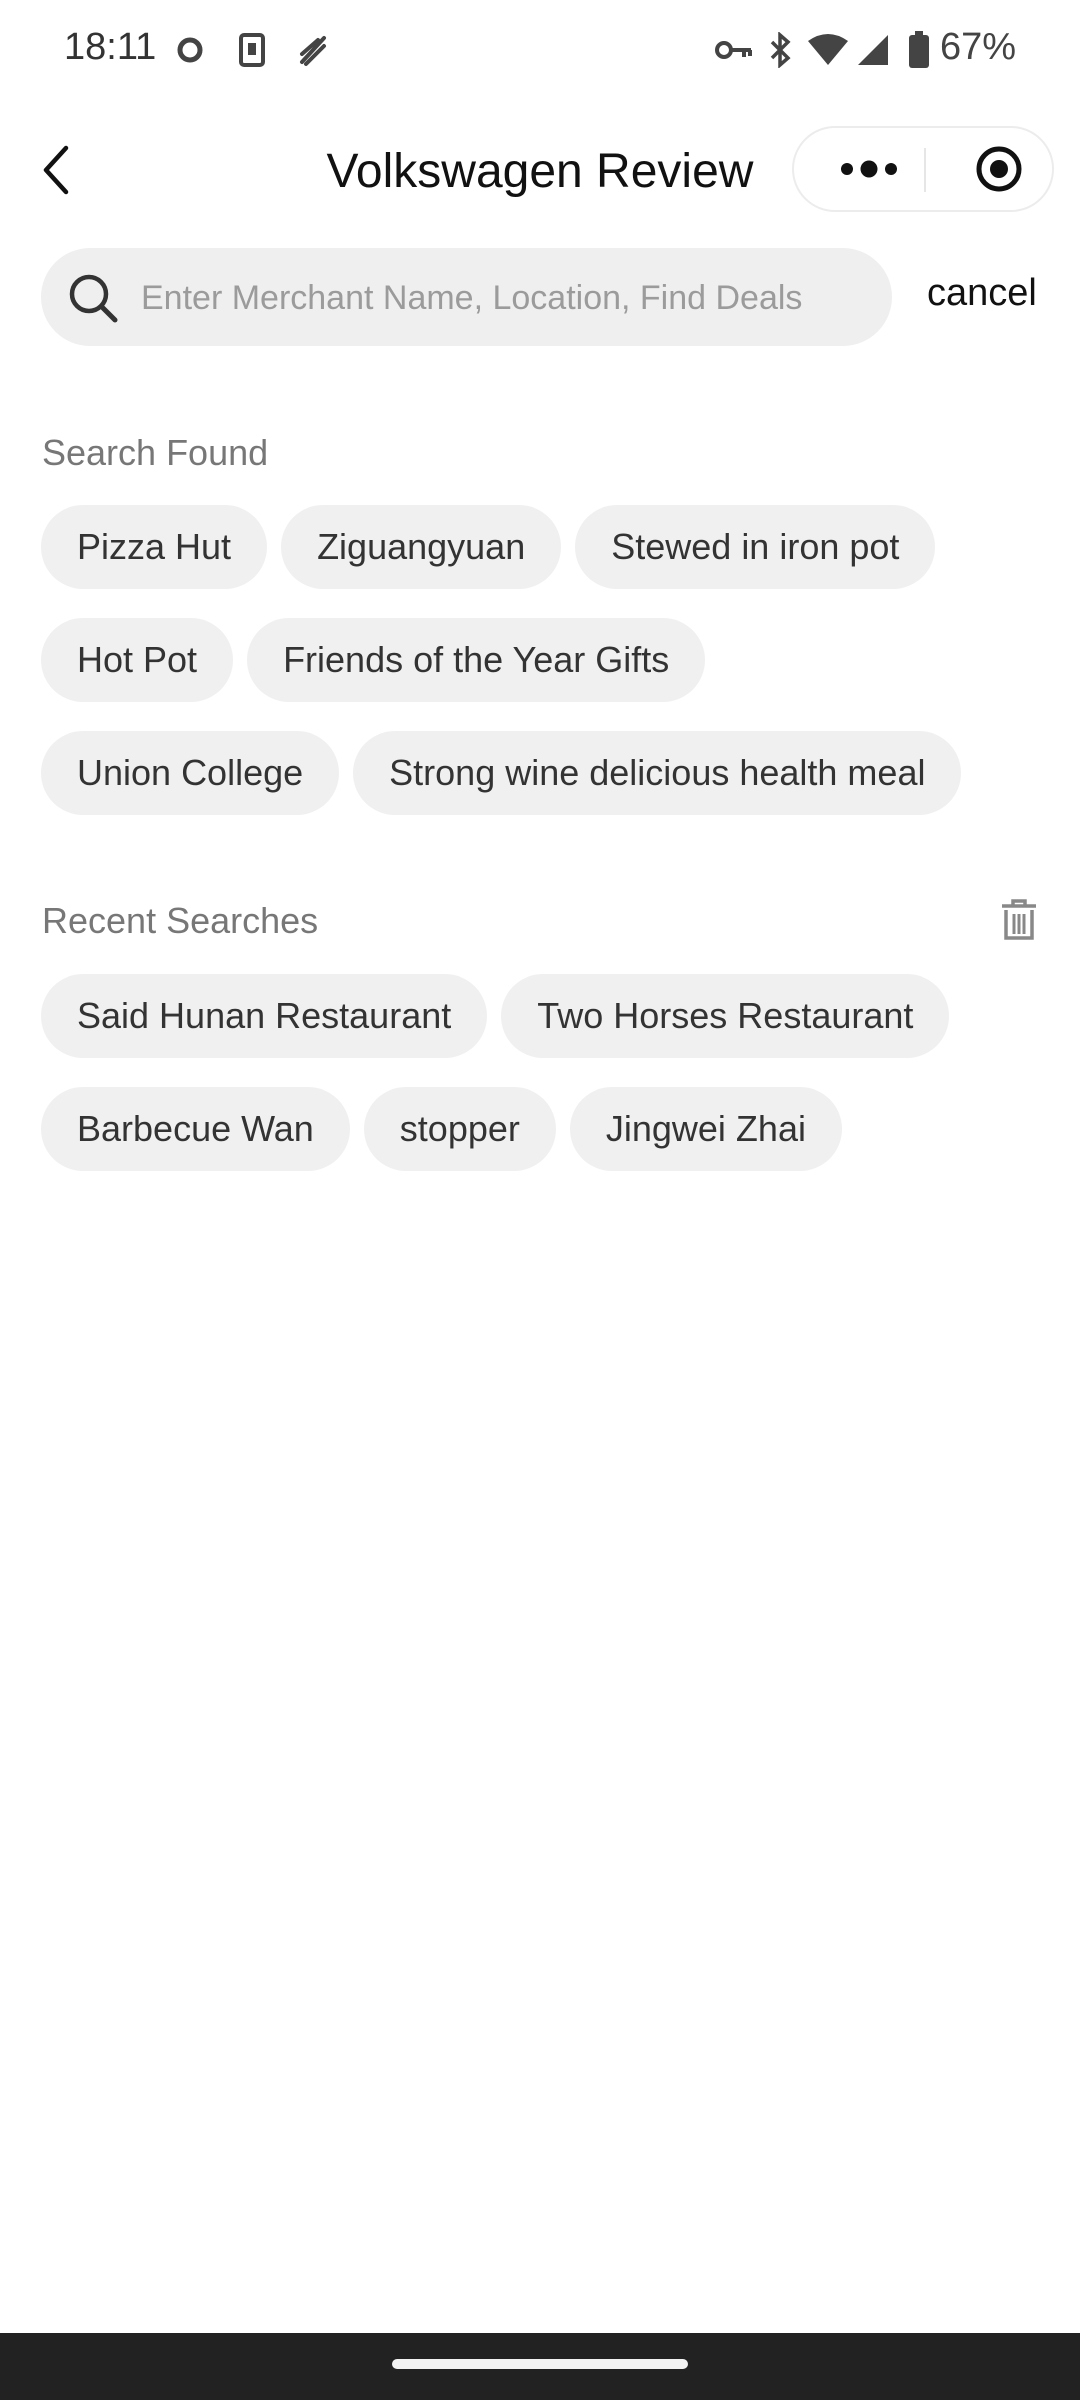 The width and height of the screenshot is (1080, 2400). I want to click on mini-program-capsule, so click(923, 169).